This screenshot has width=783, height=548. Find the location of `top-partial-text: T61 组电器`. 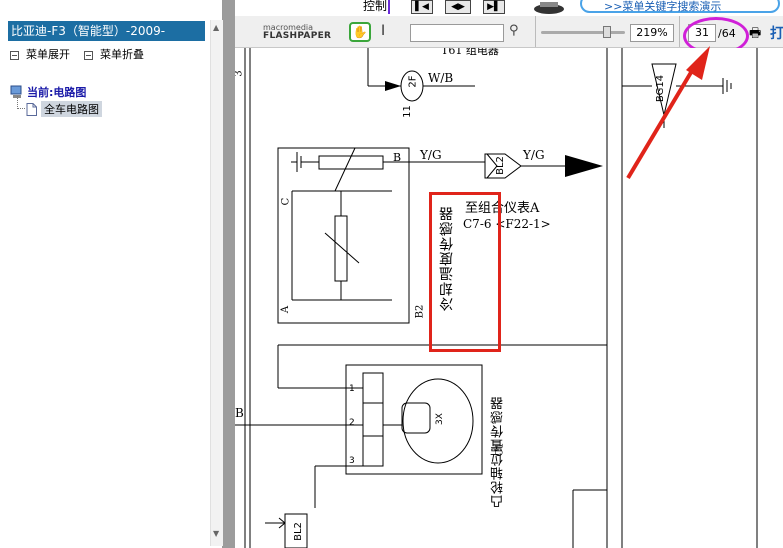

top-partial-text: T61 组电器 is located at coordinates (470, 52).